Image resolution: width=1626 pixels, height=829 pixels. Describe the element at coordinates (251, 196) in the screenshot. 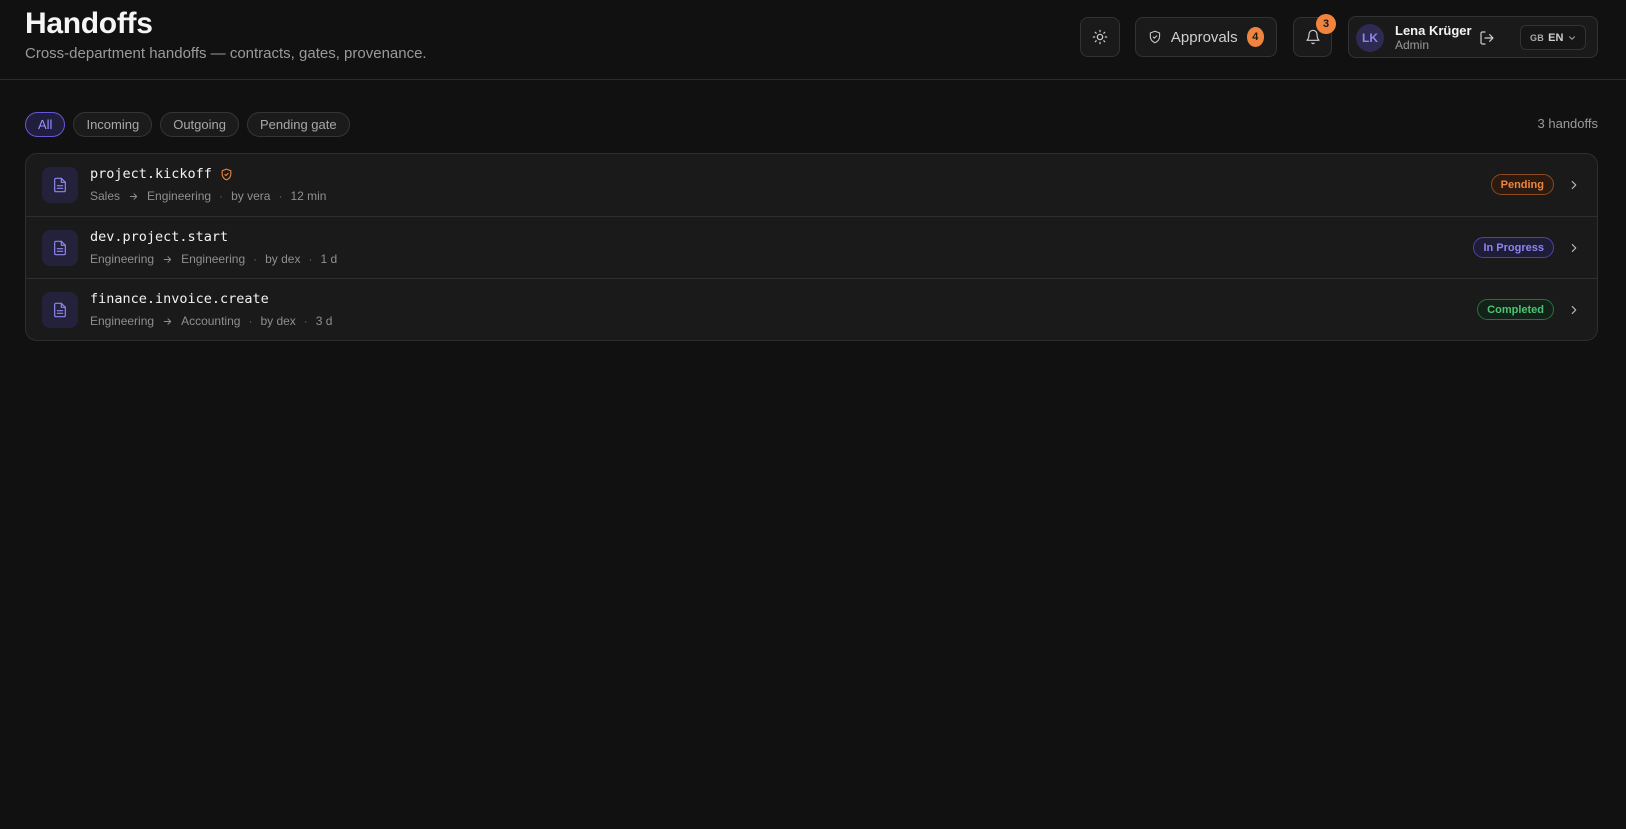

I see `handoff-author: by vera` at that location.